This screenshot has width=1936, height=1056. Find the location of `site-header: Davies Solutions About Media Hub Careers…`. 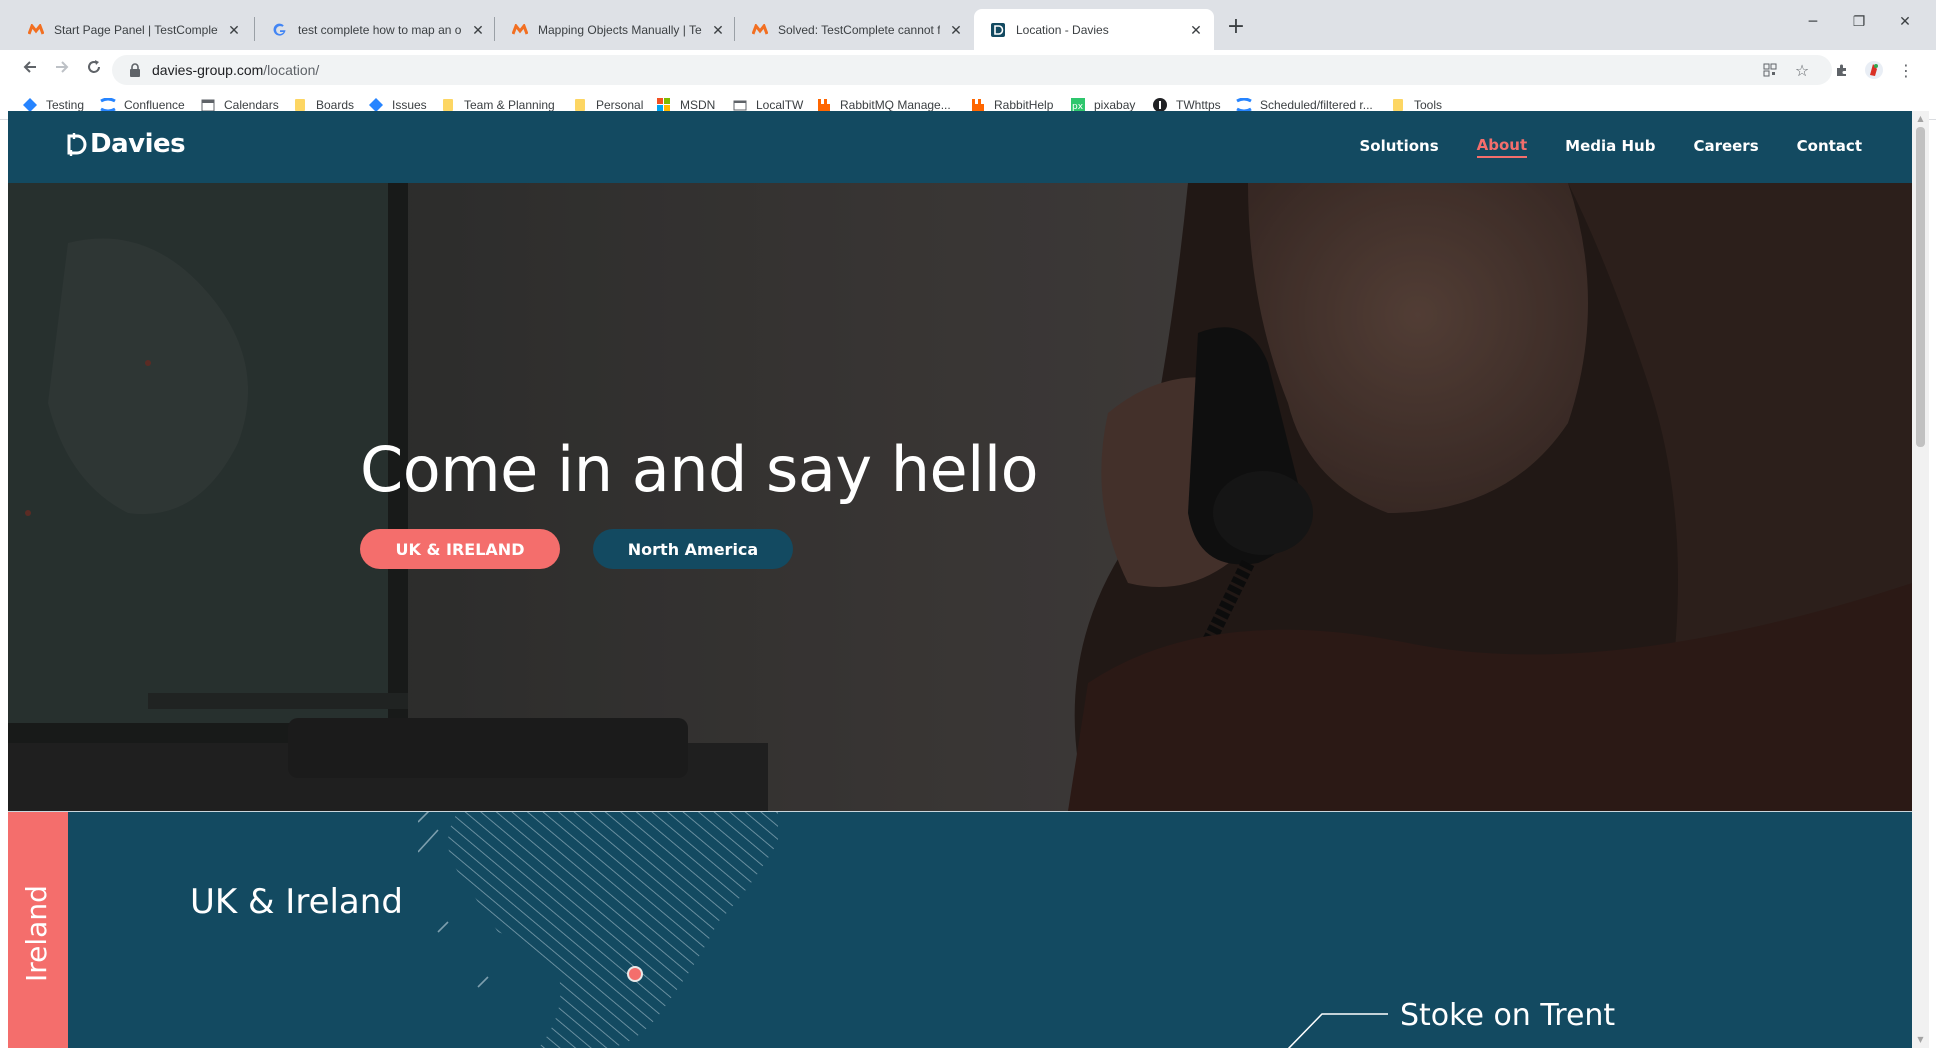

site-header: Davies Solutions About Media Hub Careers… is located at coordinates (960, 147).